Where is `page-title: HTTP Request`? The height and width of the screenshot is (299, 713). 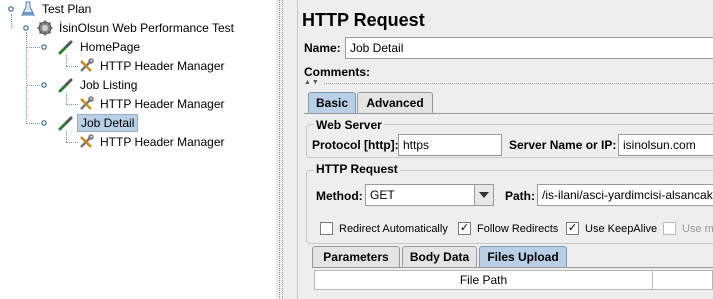
page-title: HTTP Request is located at coordinates (363, 20).